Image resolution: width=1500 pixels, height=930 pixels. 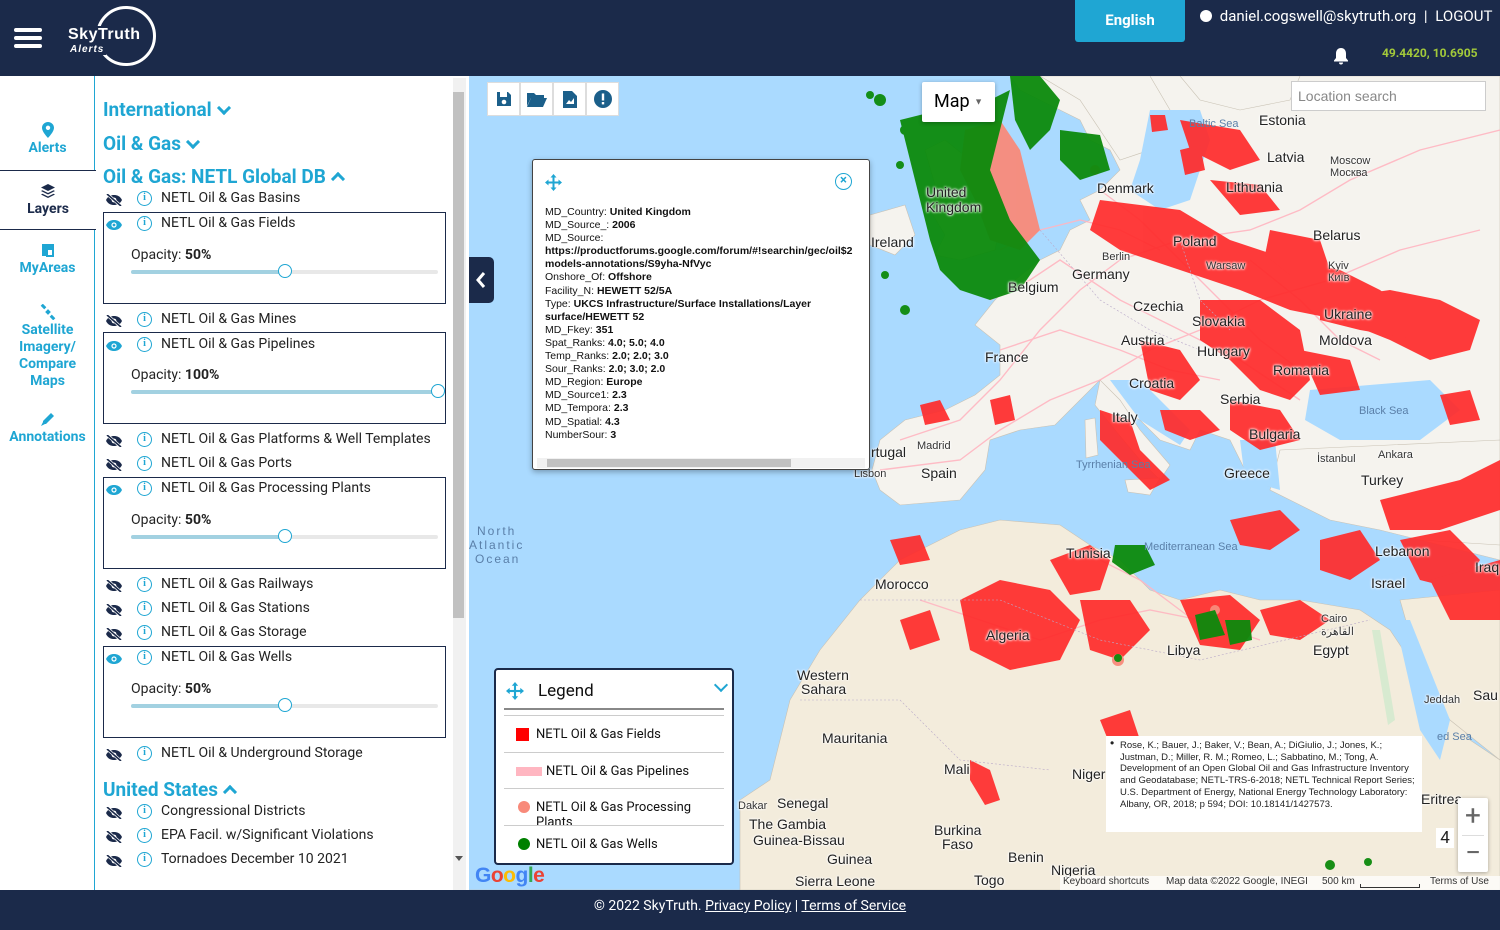 I want to click on export-file-button, so click(x=569, y=99).